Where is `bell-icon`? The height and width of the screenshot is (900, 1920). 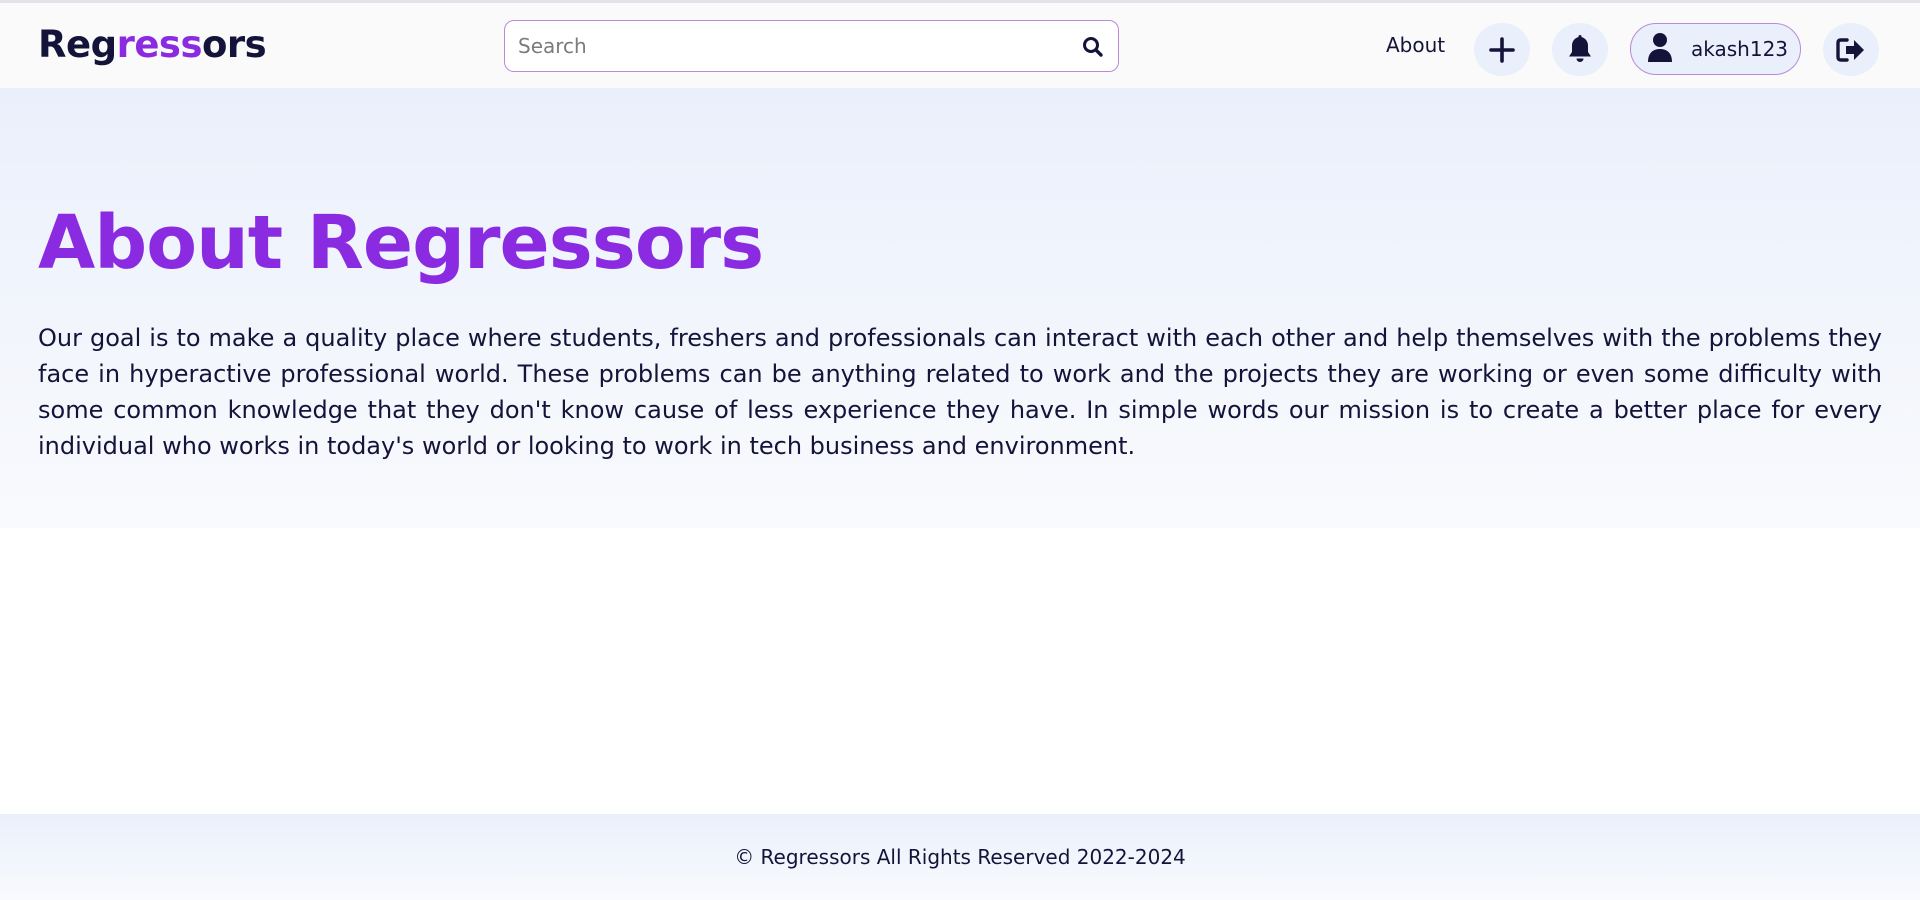
bell-icon is located at coordinates (1580, 49).